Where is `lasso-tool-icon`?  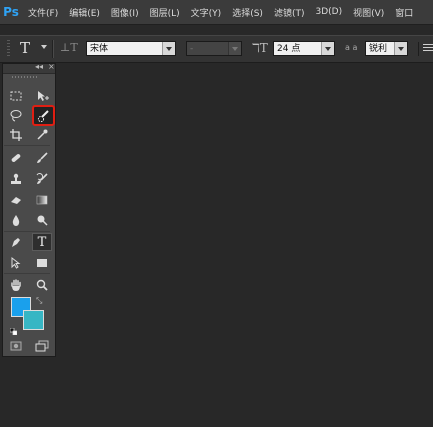
lasso-tool-icon is located at coordinates (16, 115).